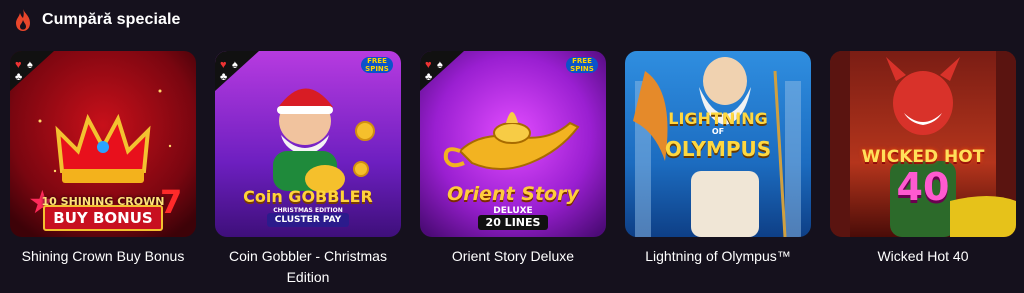 The height and width of the screenshot is (293, 1024). Describe the element at coordinates (513, 222) in the screenshot. I see `game-art-tag: 20 LINES` at that location.